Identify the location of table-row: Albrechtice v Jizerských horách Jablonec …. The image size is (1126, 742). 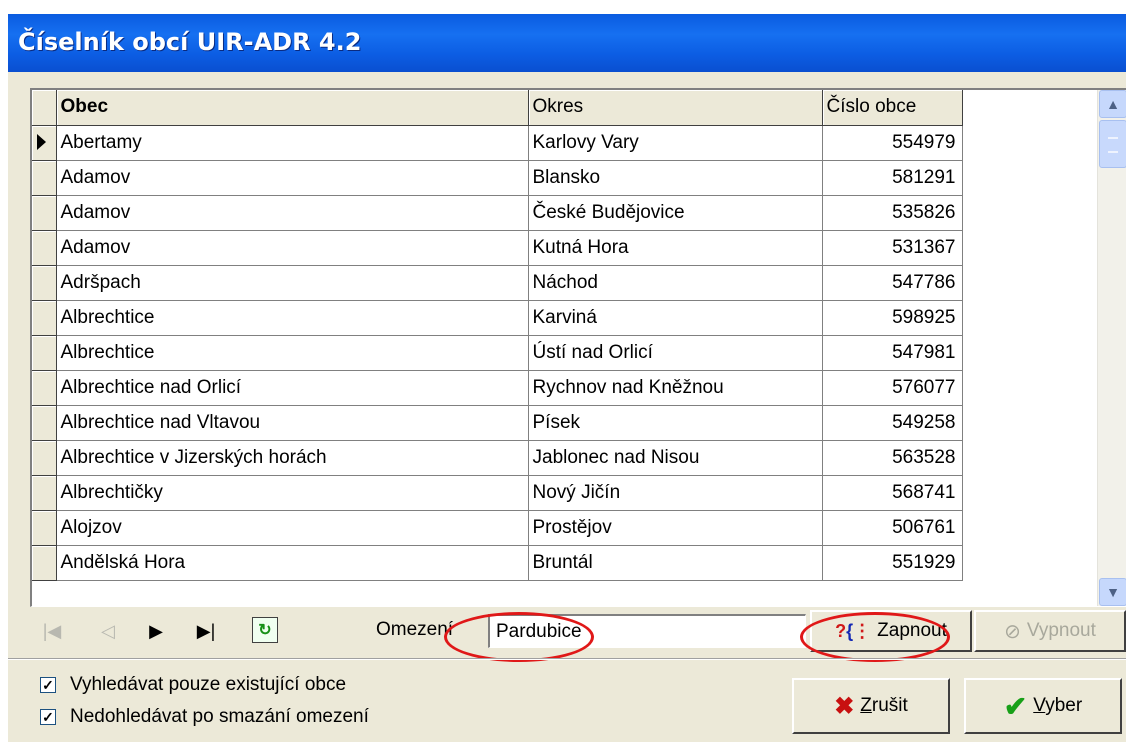
(497, 458).